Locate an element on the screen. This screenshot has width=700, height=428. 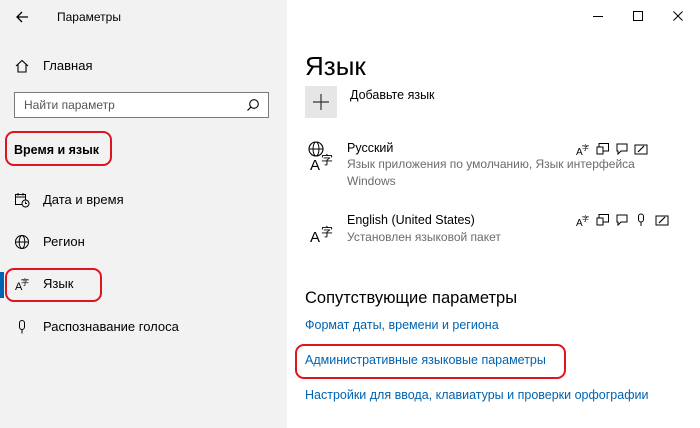
plus-icon is located at coordinates (321, 102).